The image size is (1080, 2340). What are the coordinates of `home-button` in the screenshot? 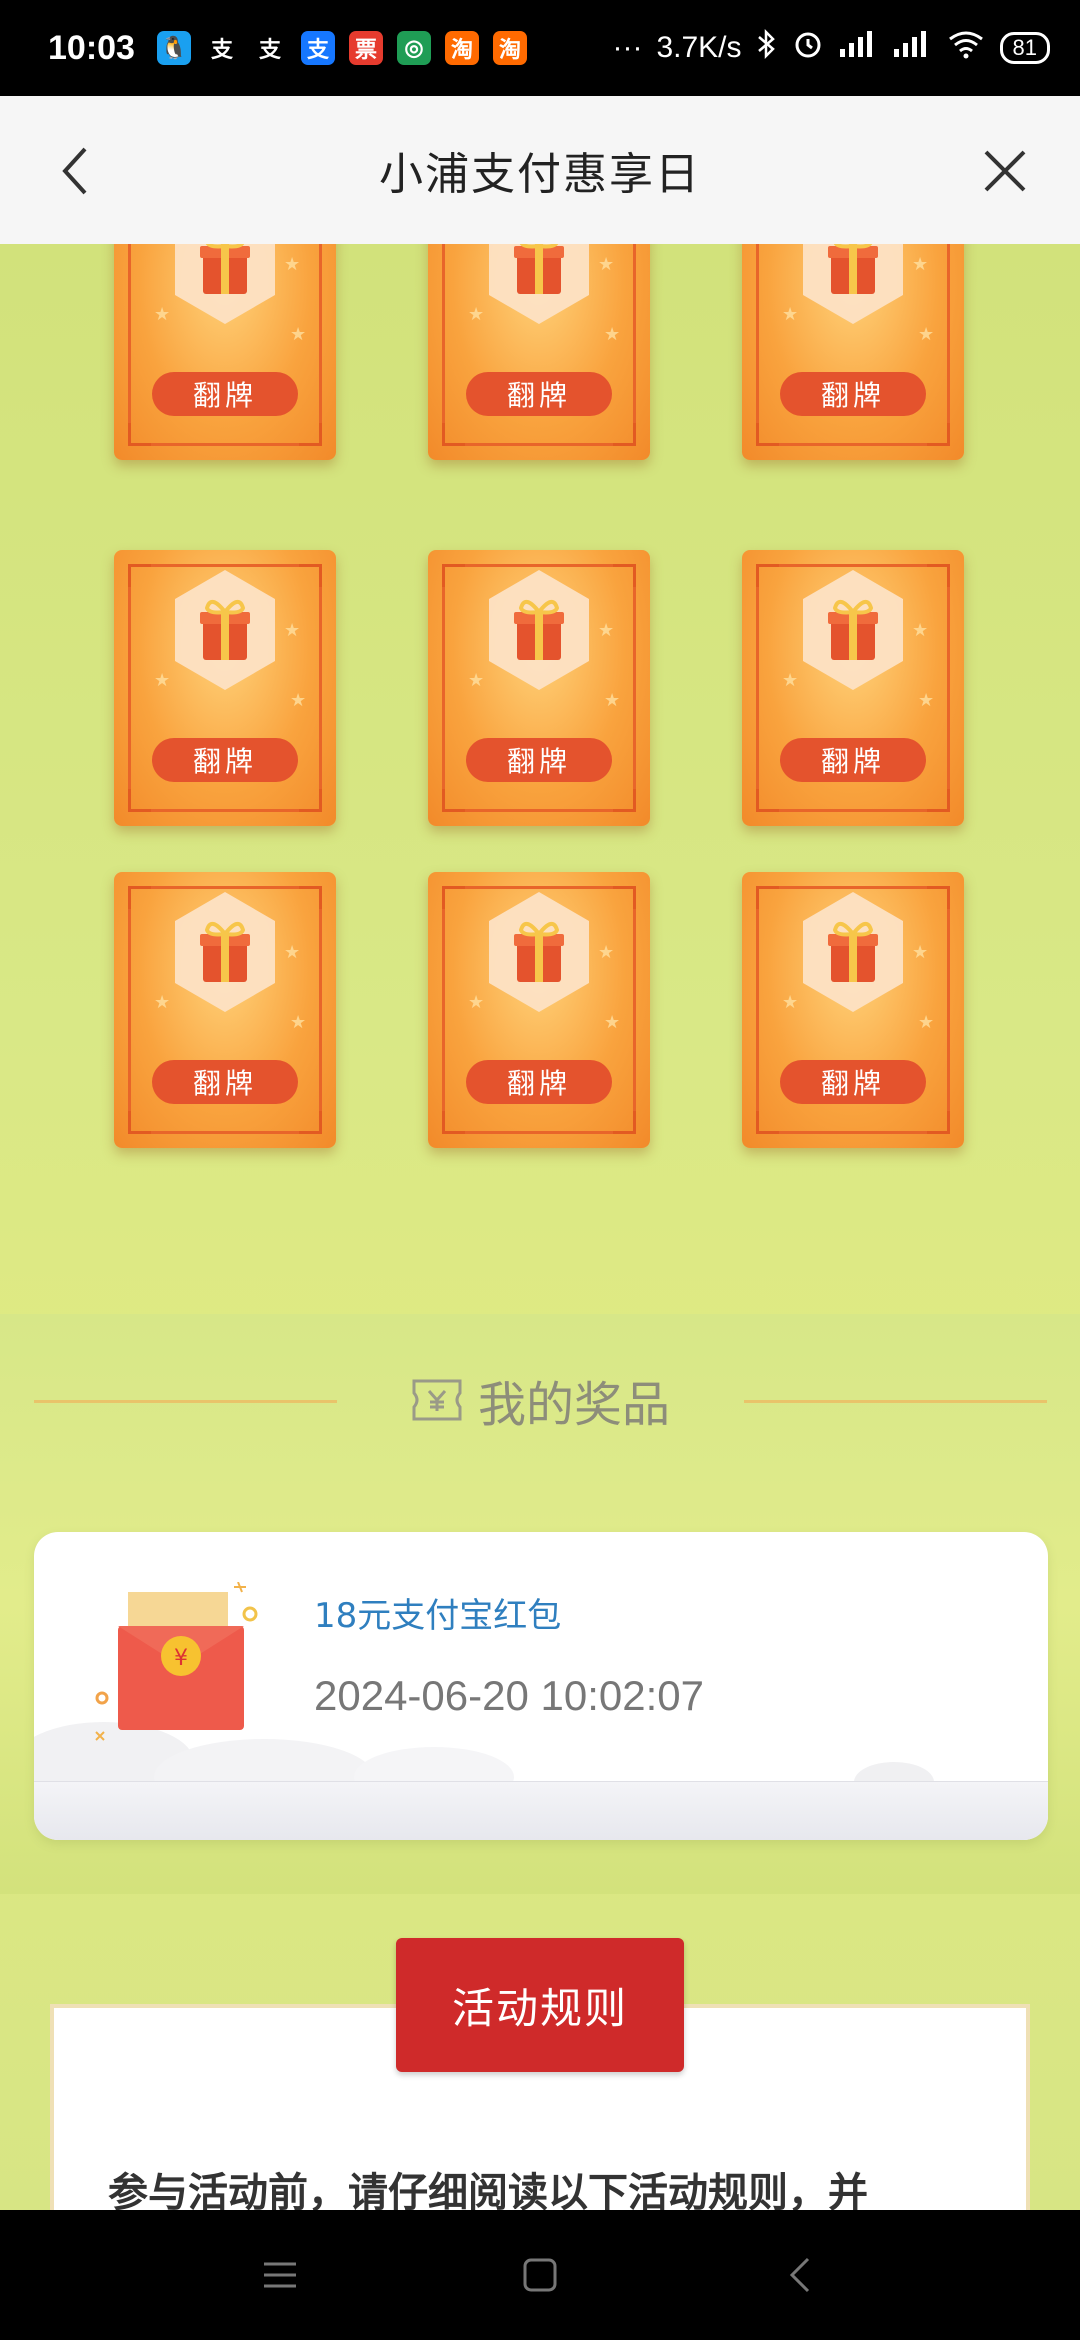 It's located at (540, 2275).